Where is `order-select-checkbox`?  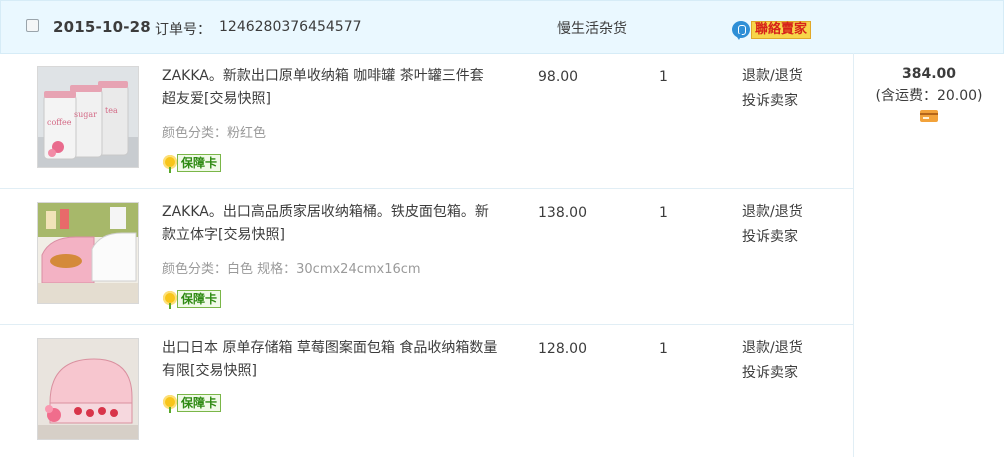
order-select-checkbox is located at coordinates (32, 25).